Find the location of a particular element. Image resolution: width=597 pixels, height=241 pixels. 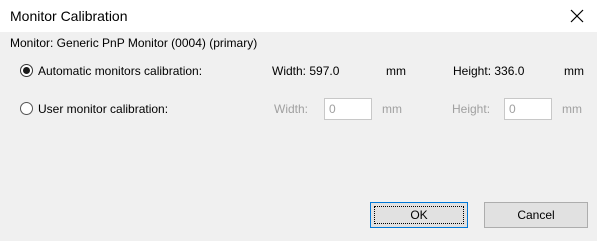

auto-height-text: Height: 336.0 is located at coordinates (489, 71).